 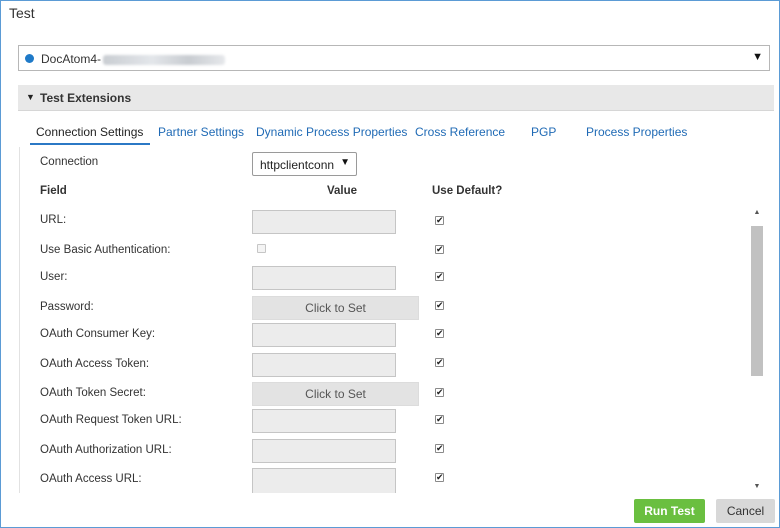 What do you see at coordinates (29, 58) in the screenshot?
I see `status-dot-icon` at bounding box center [29, 58].